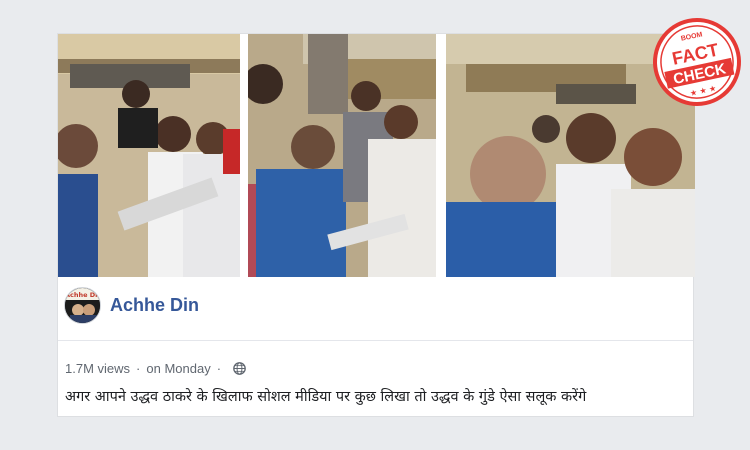  Describe the element at coordinates (178, 368) in the screenshot. I see `post-timestamp: on Monday` at that location.